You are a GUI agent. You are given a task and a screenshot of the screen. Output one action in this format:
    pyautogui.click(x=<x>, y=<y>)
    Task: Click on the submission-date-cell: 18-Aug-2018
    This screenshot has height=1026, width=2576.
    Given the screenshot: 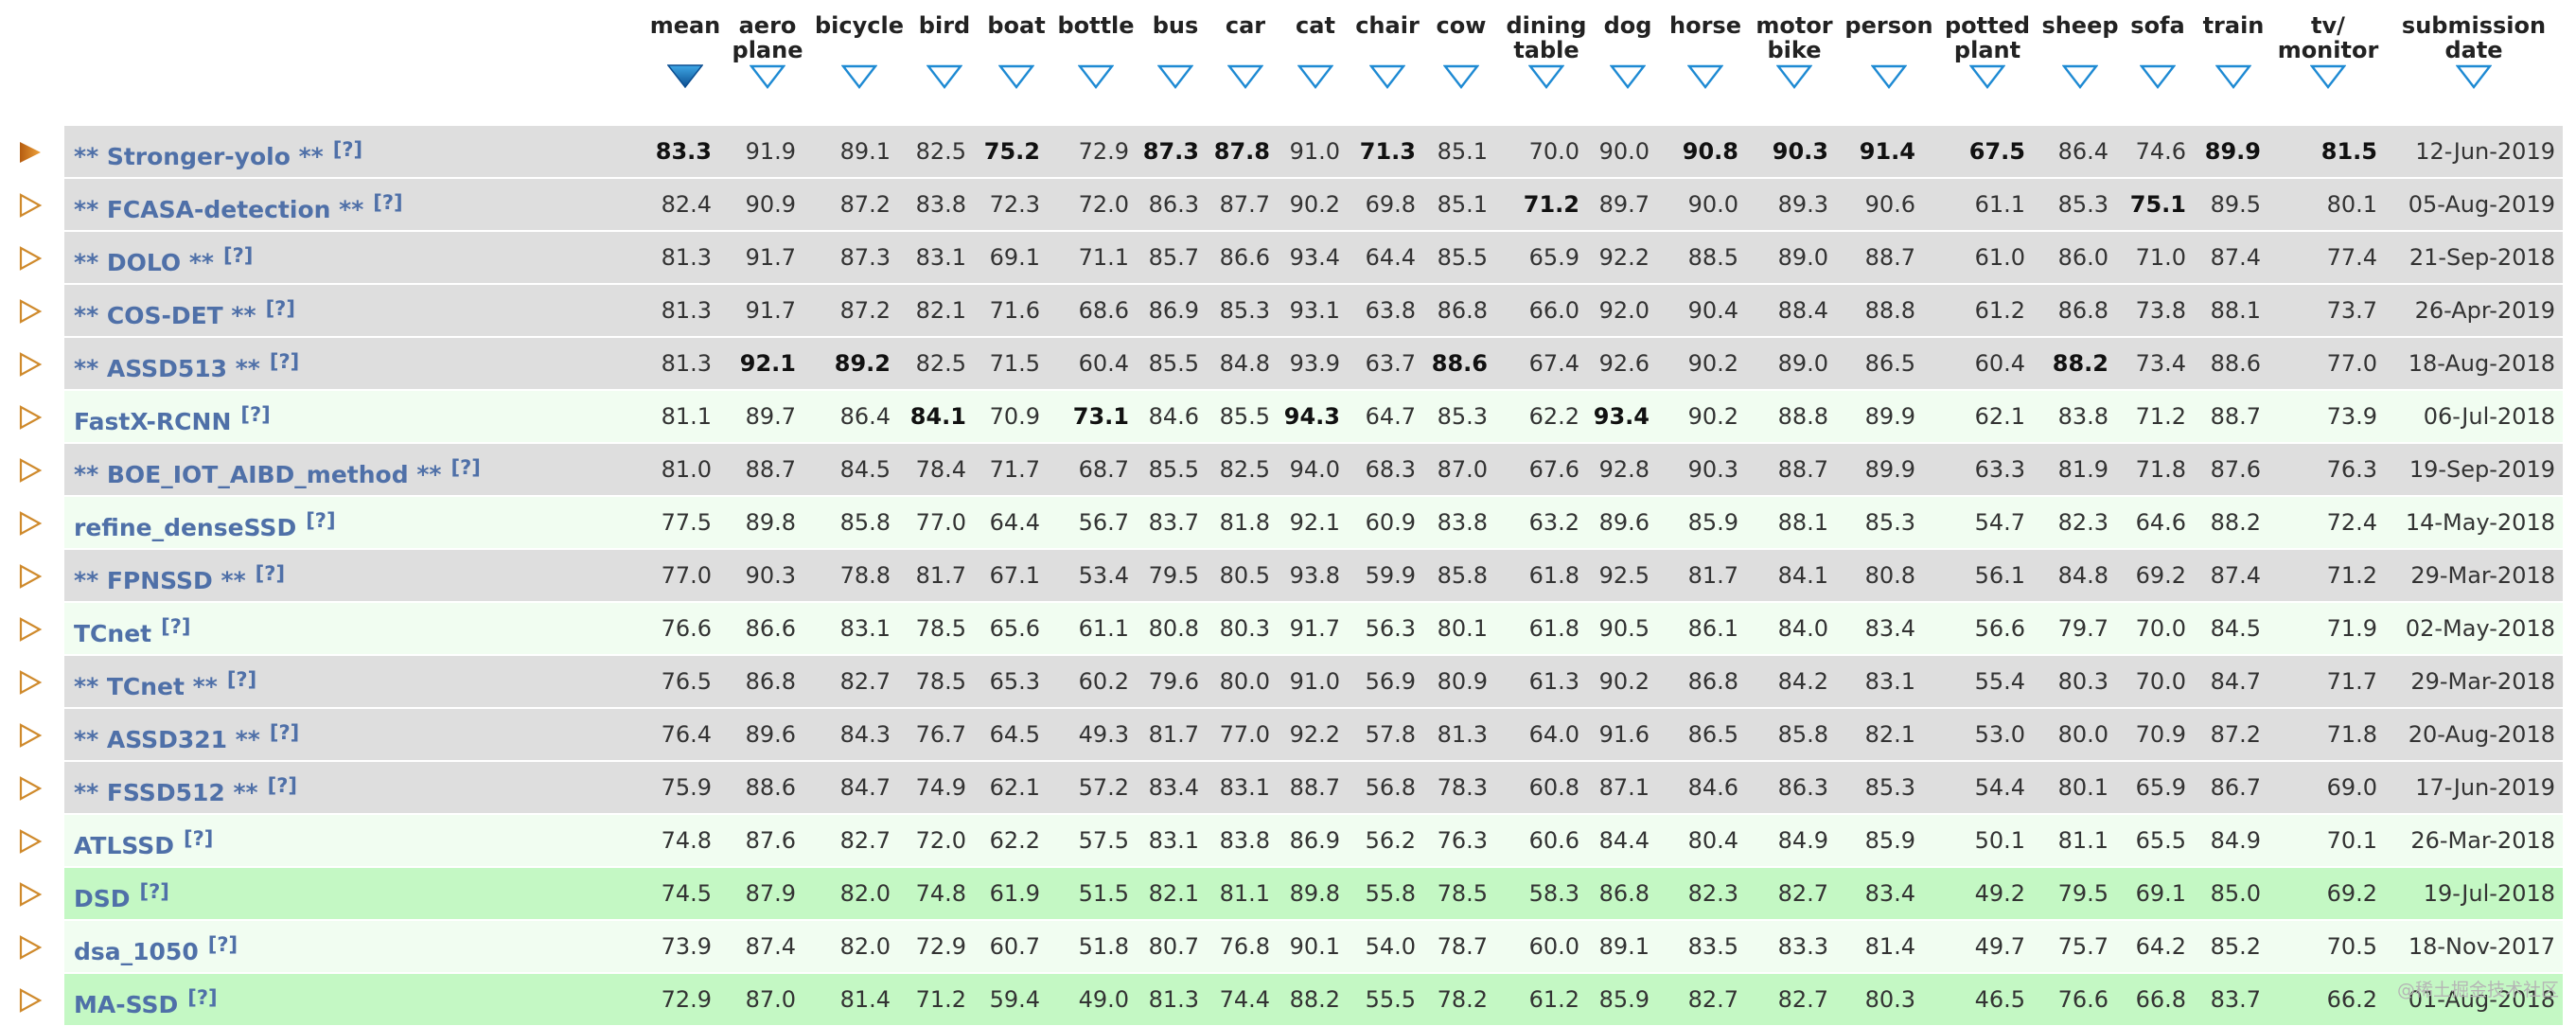 What is the action you would take?
    pyautogui.click(x=2481, y=363)
    